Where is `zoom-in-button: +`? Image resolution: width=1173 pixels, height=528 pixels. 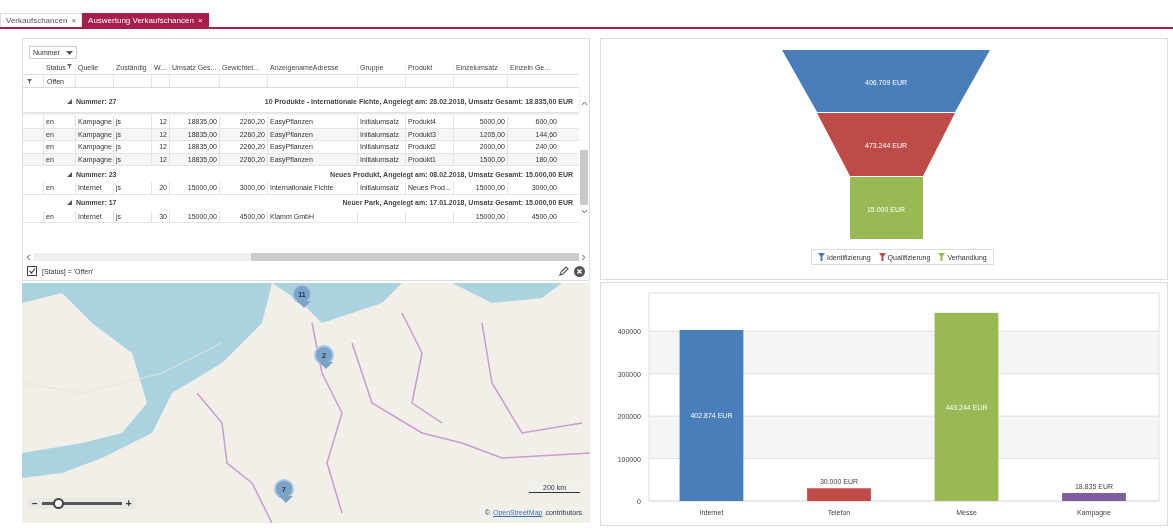
zoom-in-button: + is located at coordinates (128, 503).